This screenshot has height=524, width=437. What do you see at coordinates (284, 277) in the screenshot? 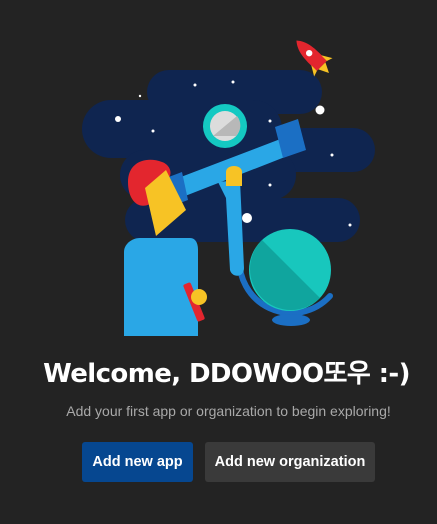
I see `globe-icon` at bounding box center [284, 277].